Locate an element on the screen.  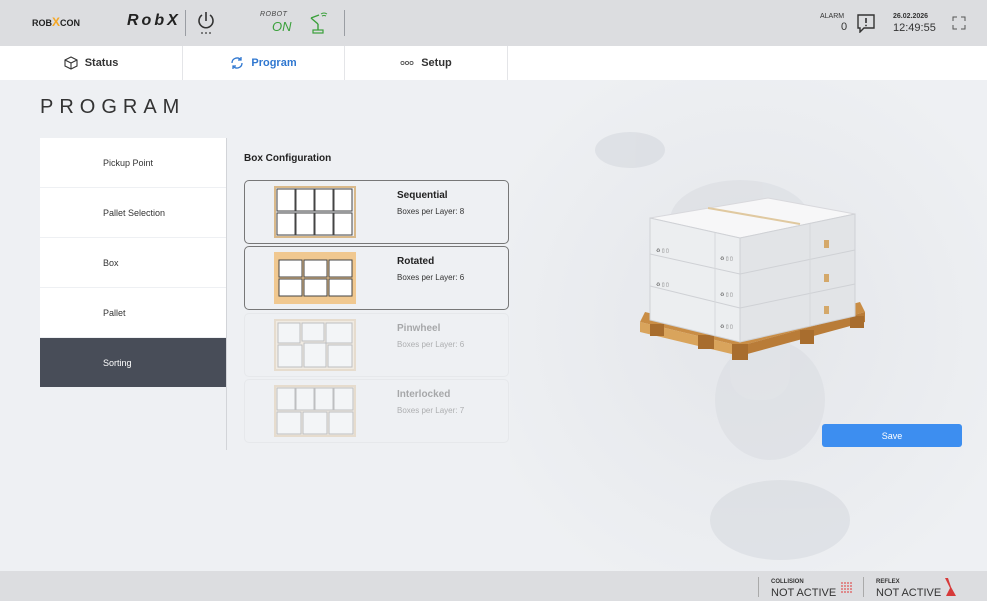
option-card-pinwheel: Pinwheel Boxes per Layer: 6 is located at coordinates (376, 345).